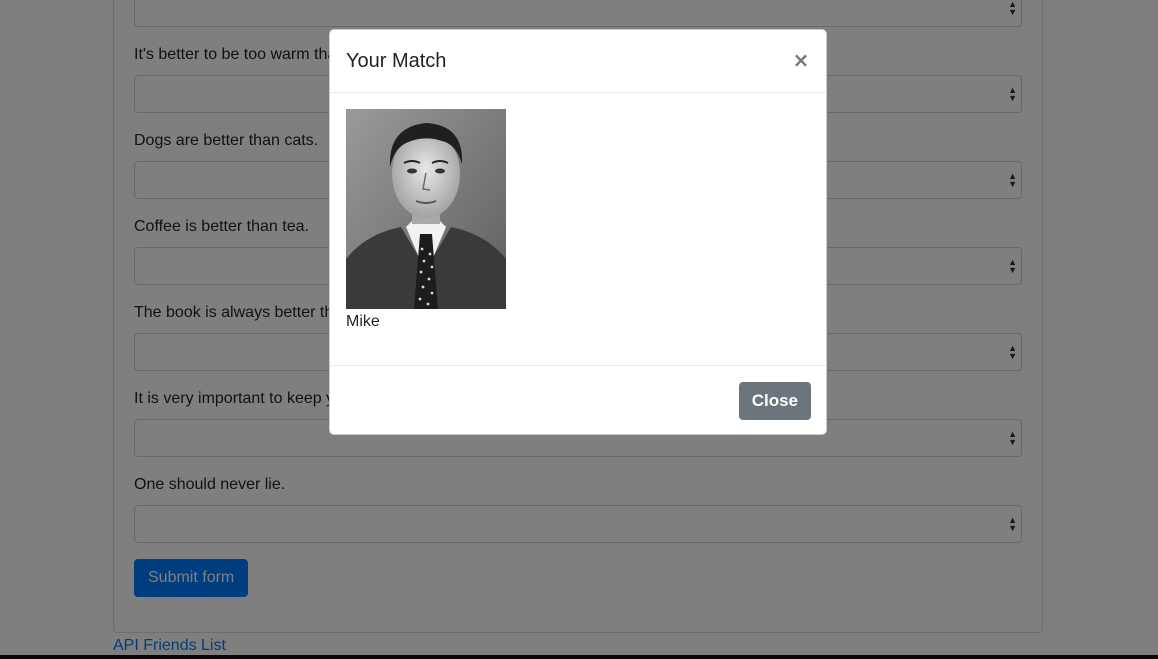 This screenshot has height=659, width=1158. What do you see at coordinates (578, 399) in the screenshot?
I see `modal-footer: Close` at bounding box center [578, 399].